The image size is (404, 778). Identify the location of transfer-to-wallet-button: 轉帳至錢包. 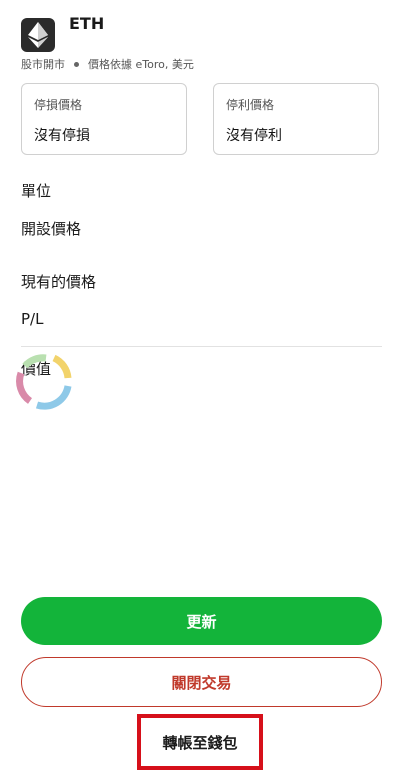
(199, 742).